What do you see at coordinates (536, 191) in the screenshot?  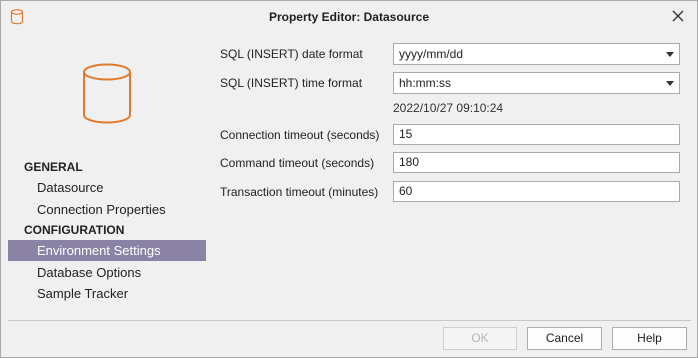 I see `transaction-timeout-input: 60` at bounding box center [536, 191].